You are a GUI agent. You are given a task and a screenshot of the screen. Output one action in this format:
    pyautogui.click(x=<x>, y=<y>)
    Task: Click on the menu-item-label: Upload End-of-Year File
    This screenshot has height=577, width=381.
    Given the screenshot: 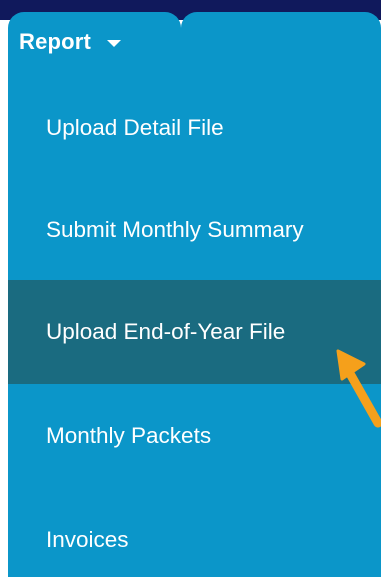 What is the action you would take?
    pyautogui.click(x=166, y=331)
    